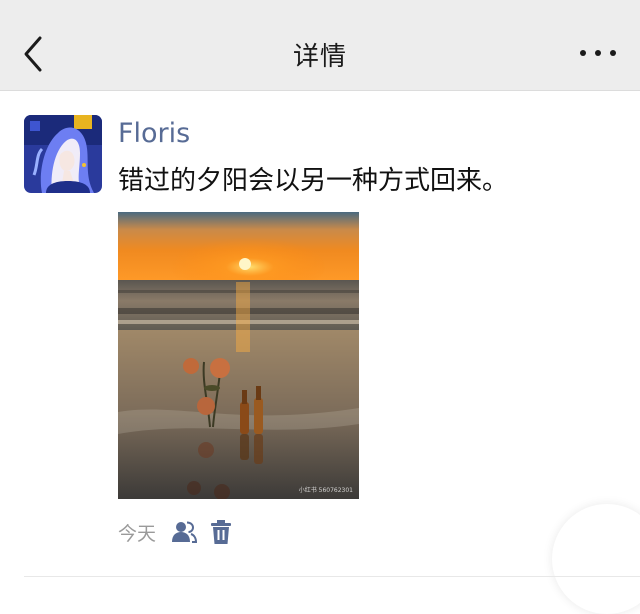 This screenshot has height=614, width=640. I want to click on navigation-bar: 详情, so click(320, 45).